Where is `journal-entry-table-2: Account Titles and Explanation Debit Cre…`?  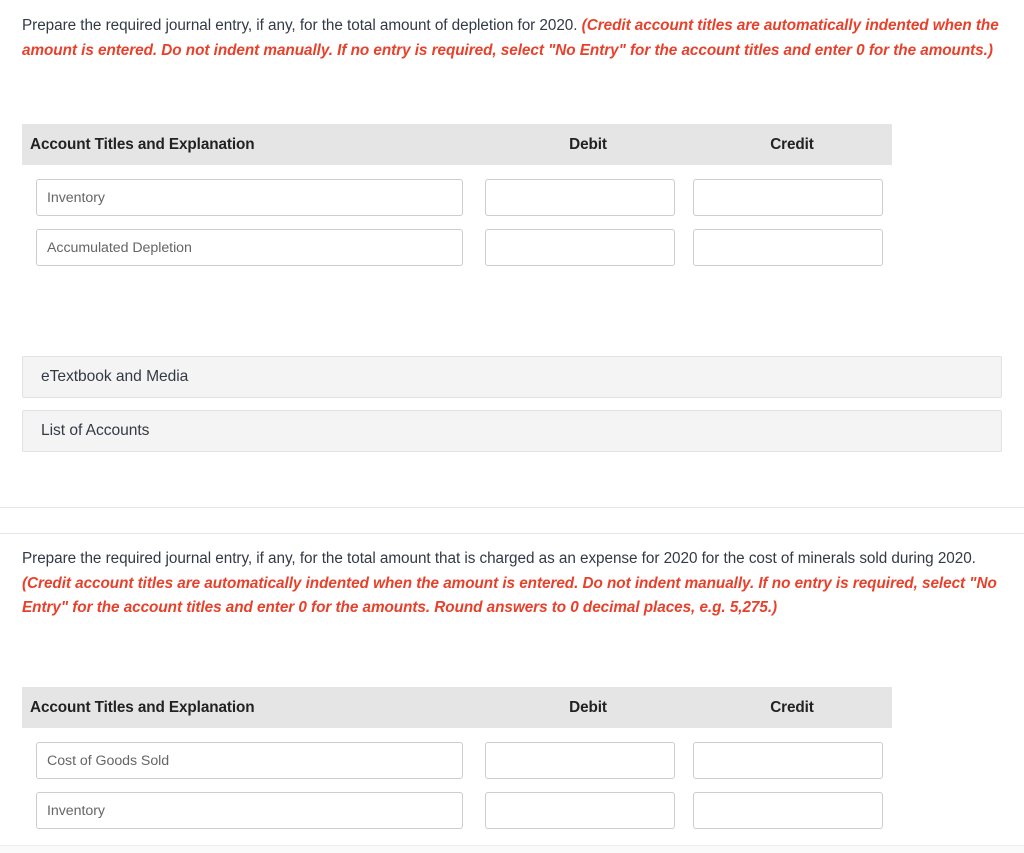 journal-entry-table-2: Account Titles and Explanation Debit Cre… is located at coordinates (457, 758).